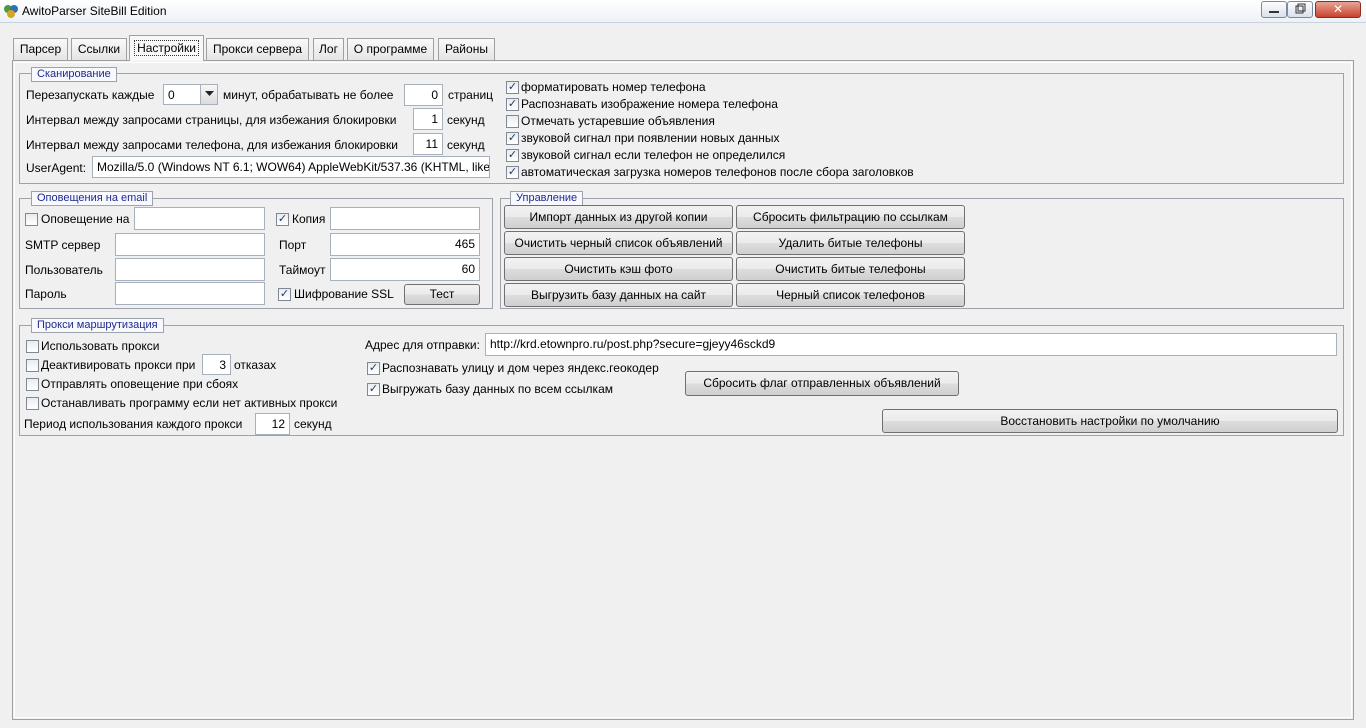 The image size is (1366, 728). I want to click on format-phone-label: форматировать номер телефона, so click(613, 87).